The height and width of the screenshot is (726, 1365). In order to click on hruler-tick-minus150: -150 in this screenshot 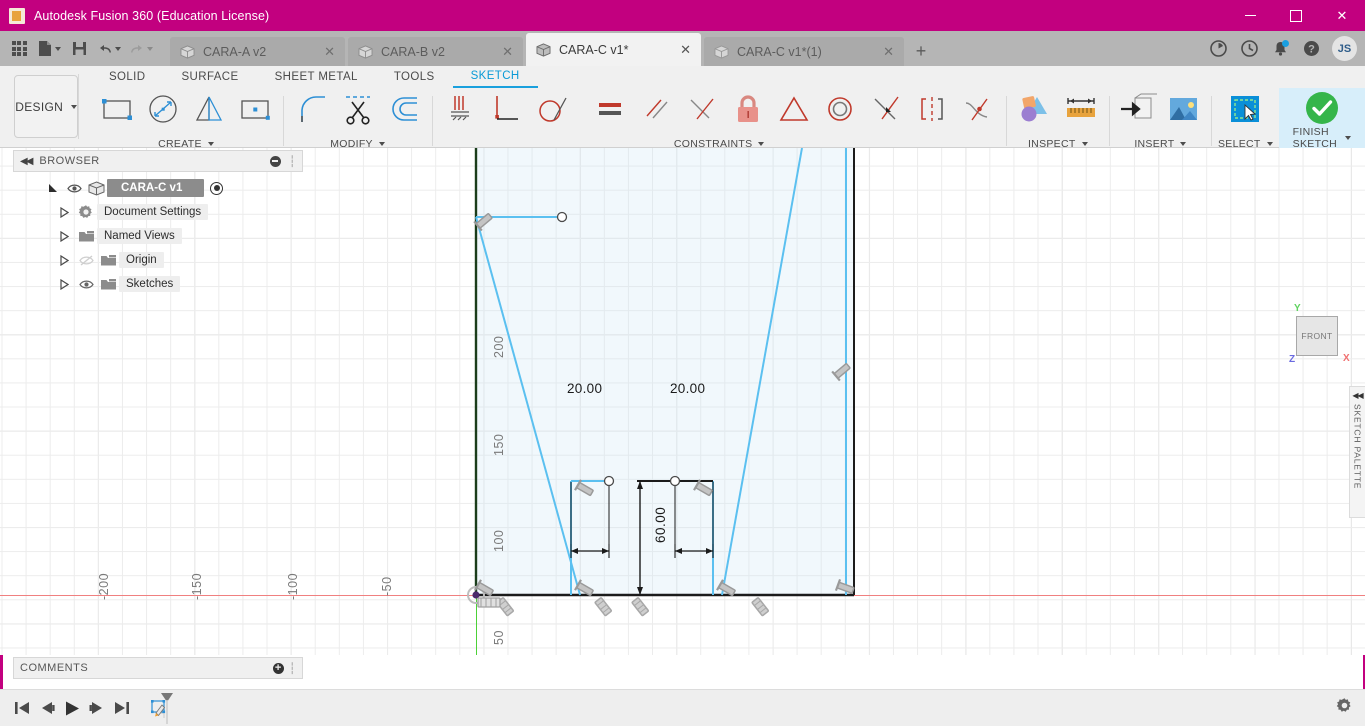, I will do `click(197, 586)`.